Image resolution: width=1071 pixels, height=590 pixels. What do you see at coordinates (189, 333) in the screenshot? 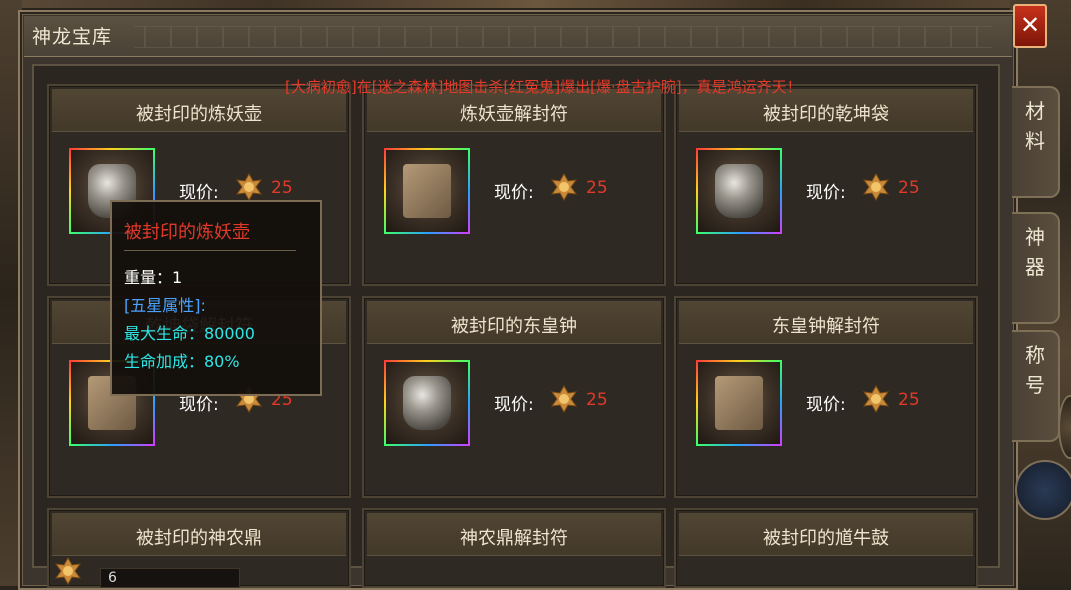
I see `tooltip-attr-hp: 最大生命：80000` at bounding box center [189, 333].